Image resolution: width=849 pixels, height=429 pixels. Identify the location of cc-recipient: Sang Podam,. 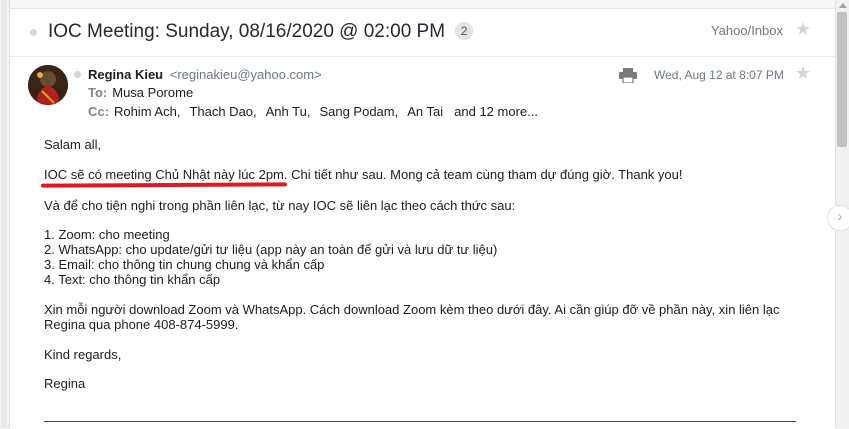
(358, 111).